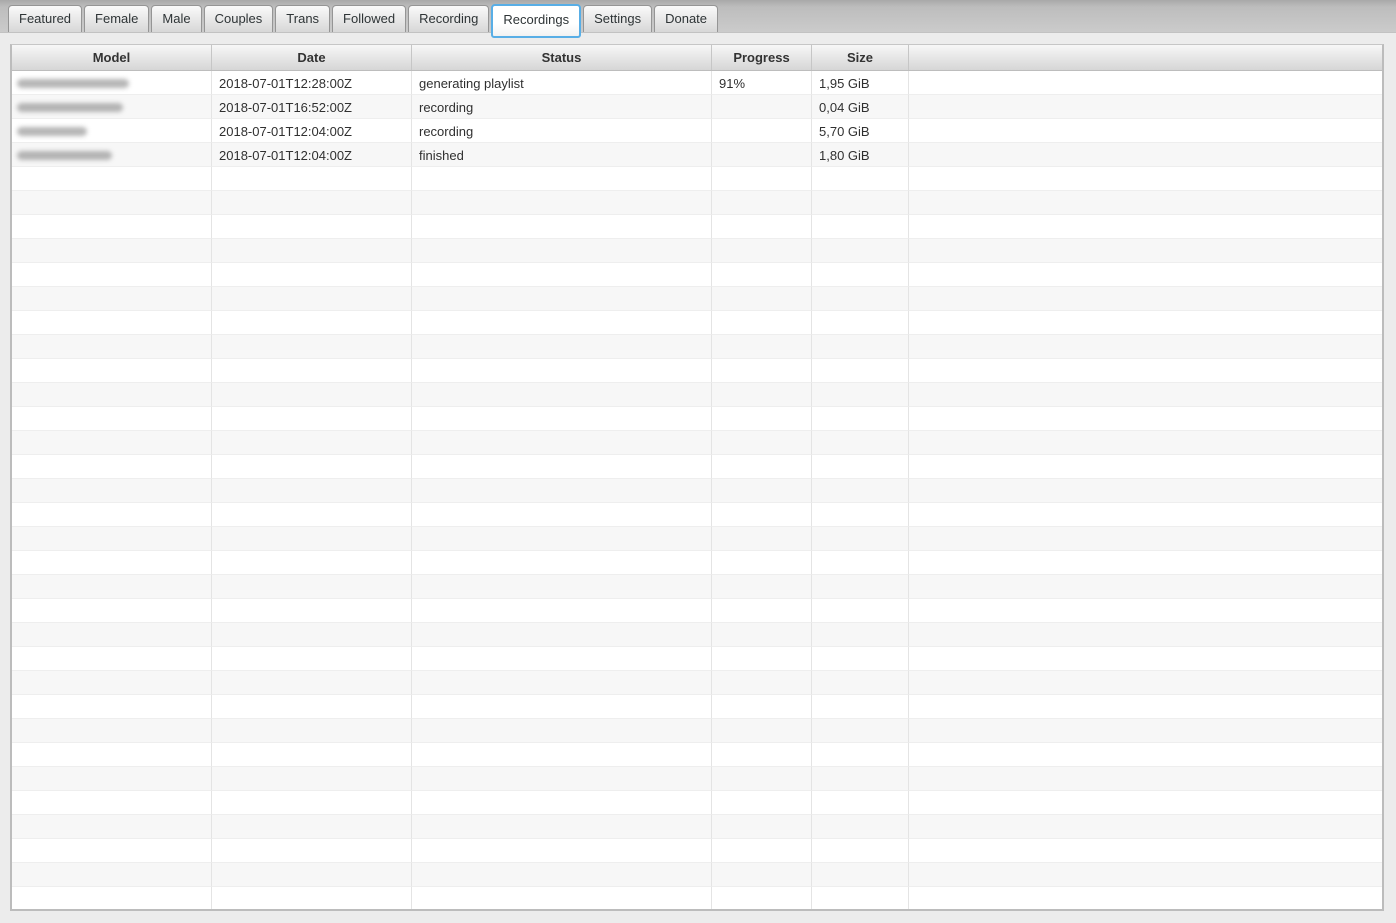  I want to click on column-header-date: Date, so click(312, 57).